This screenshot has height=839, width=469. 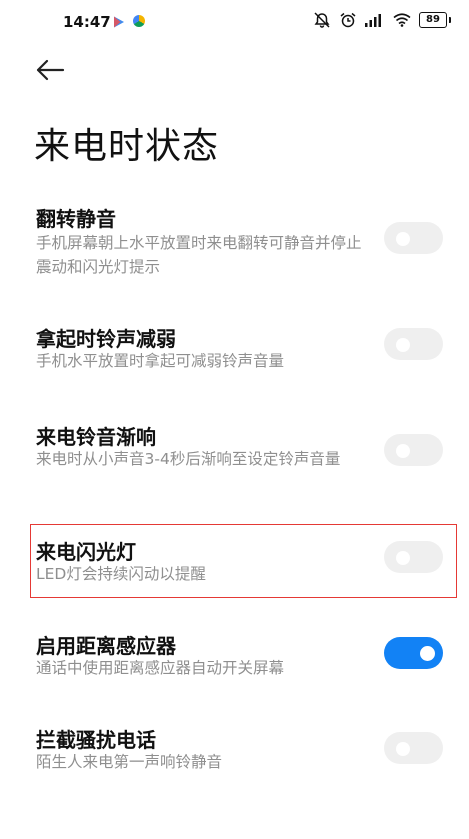 What do you see at coordinates (129, 762) in the screenshot?
I see `setting-description: 陌生人来电第一声响铃静音` at bounding box center [129, 762].